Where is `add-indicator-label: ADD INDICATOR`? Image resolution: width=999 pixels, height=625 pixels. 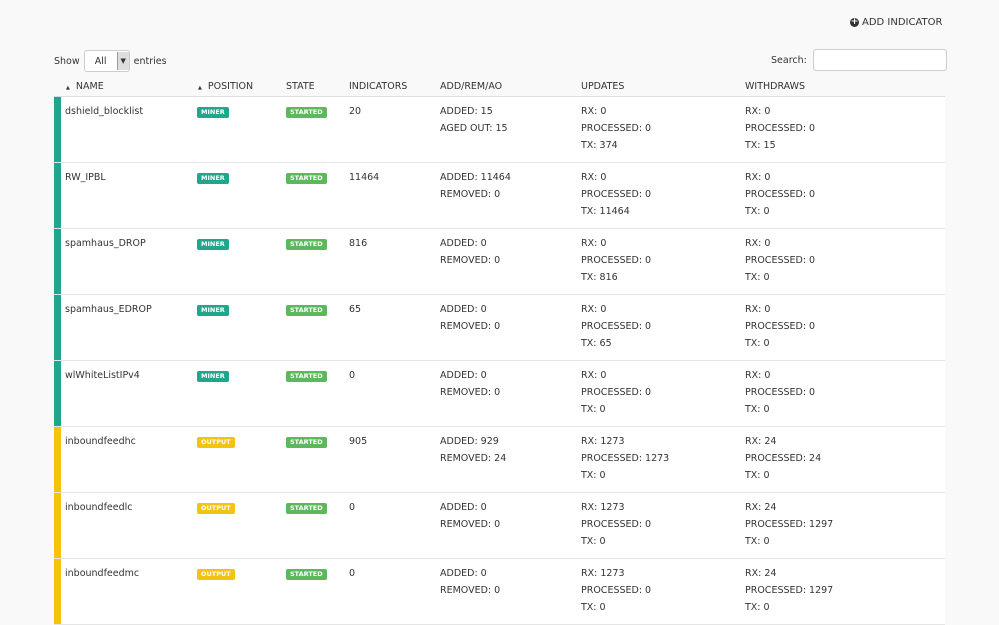 add-indicator-label: ADD INDICATOR is located at coordinates (902, 22).